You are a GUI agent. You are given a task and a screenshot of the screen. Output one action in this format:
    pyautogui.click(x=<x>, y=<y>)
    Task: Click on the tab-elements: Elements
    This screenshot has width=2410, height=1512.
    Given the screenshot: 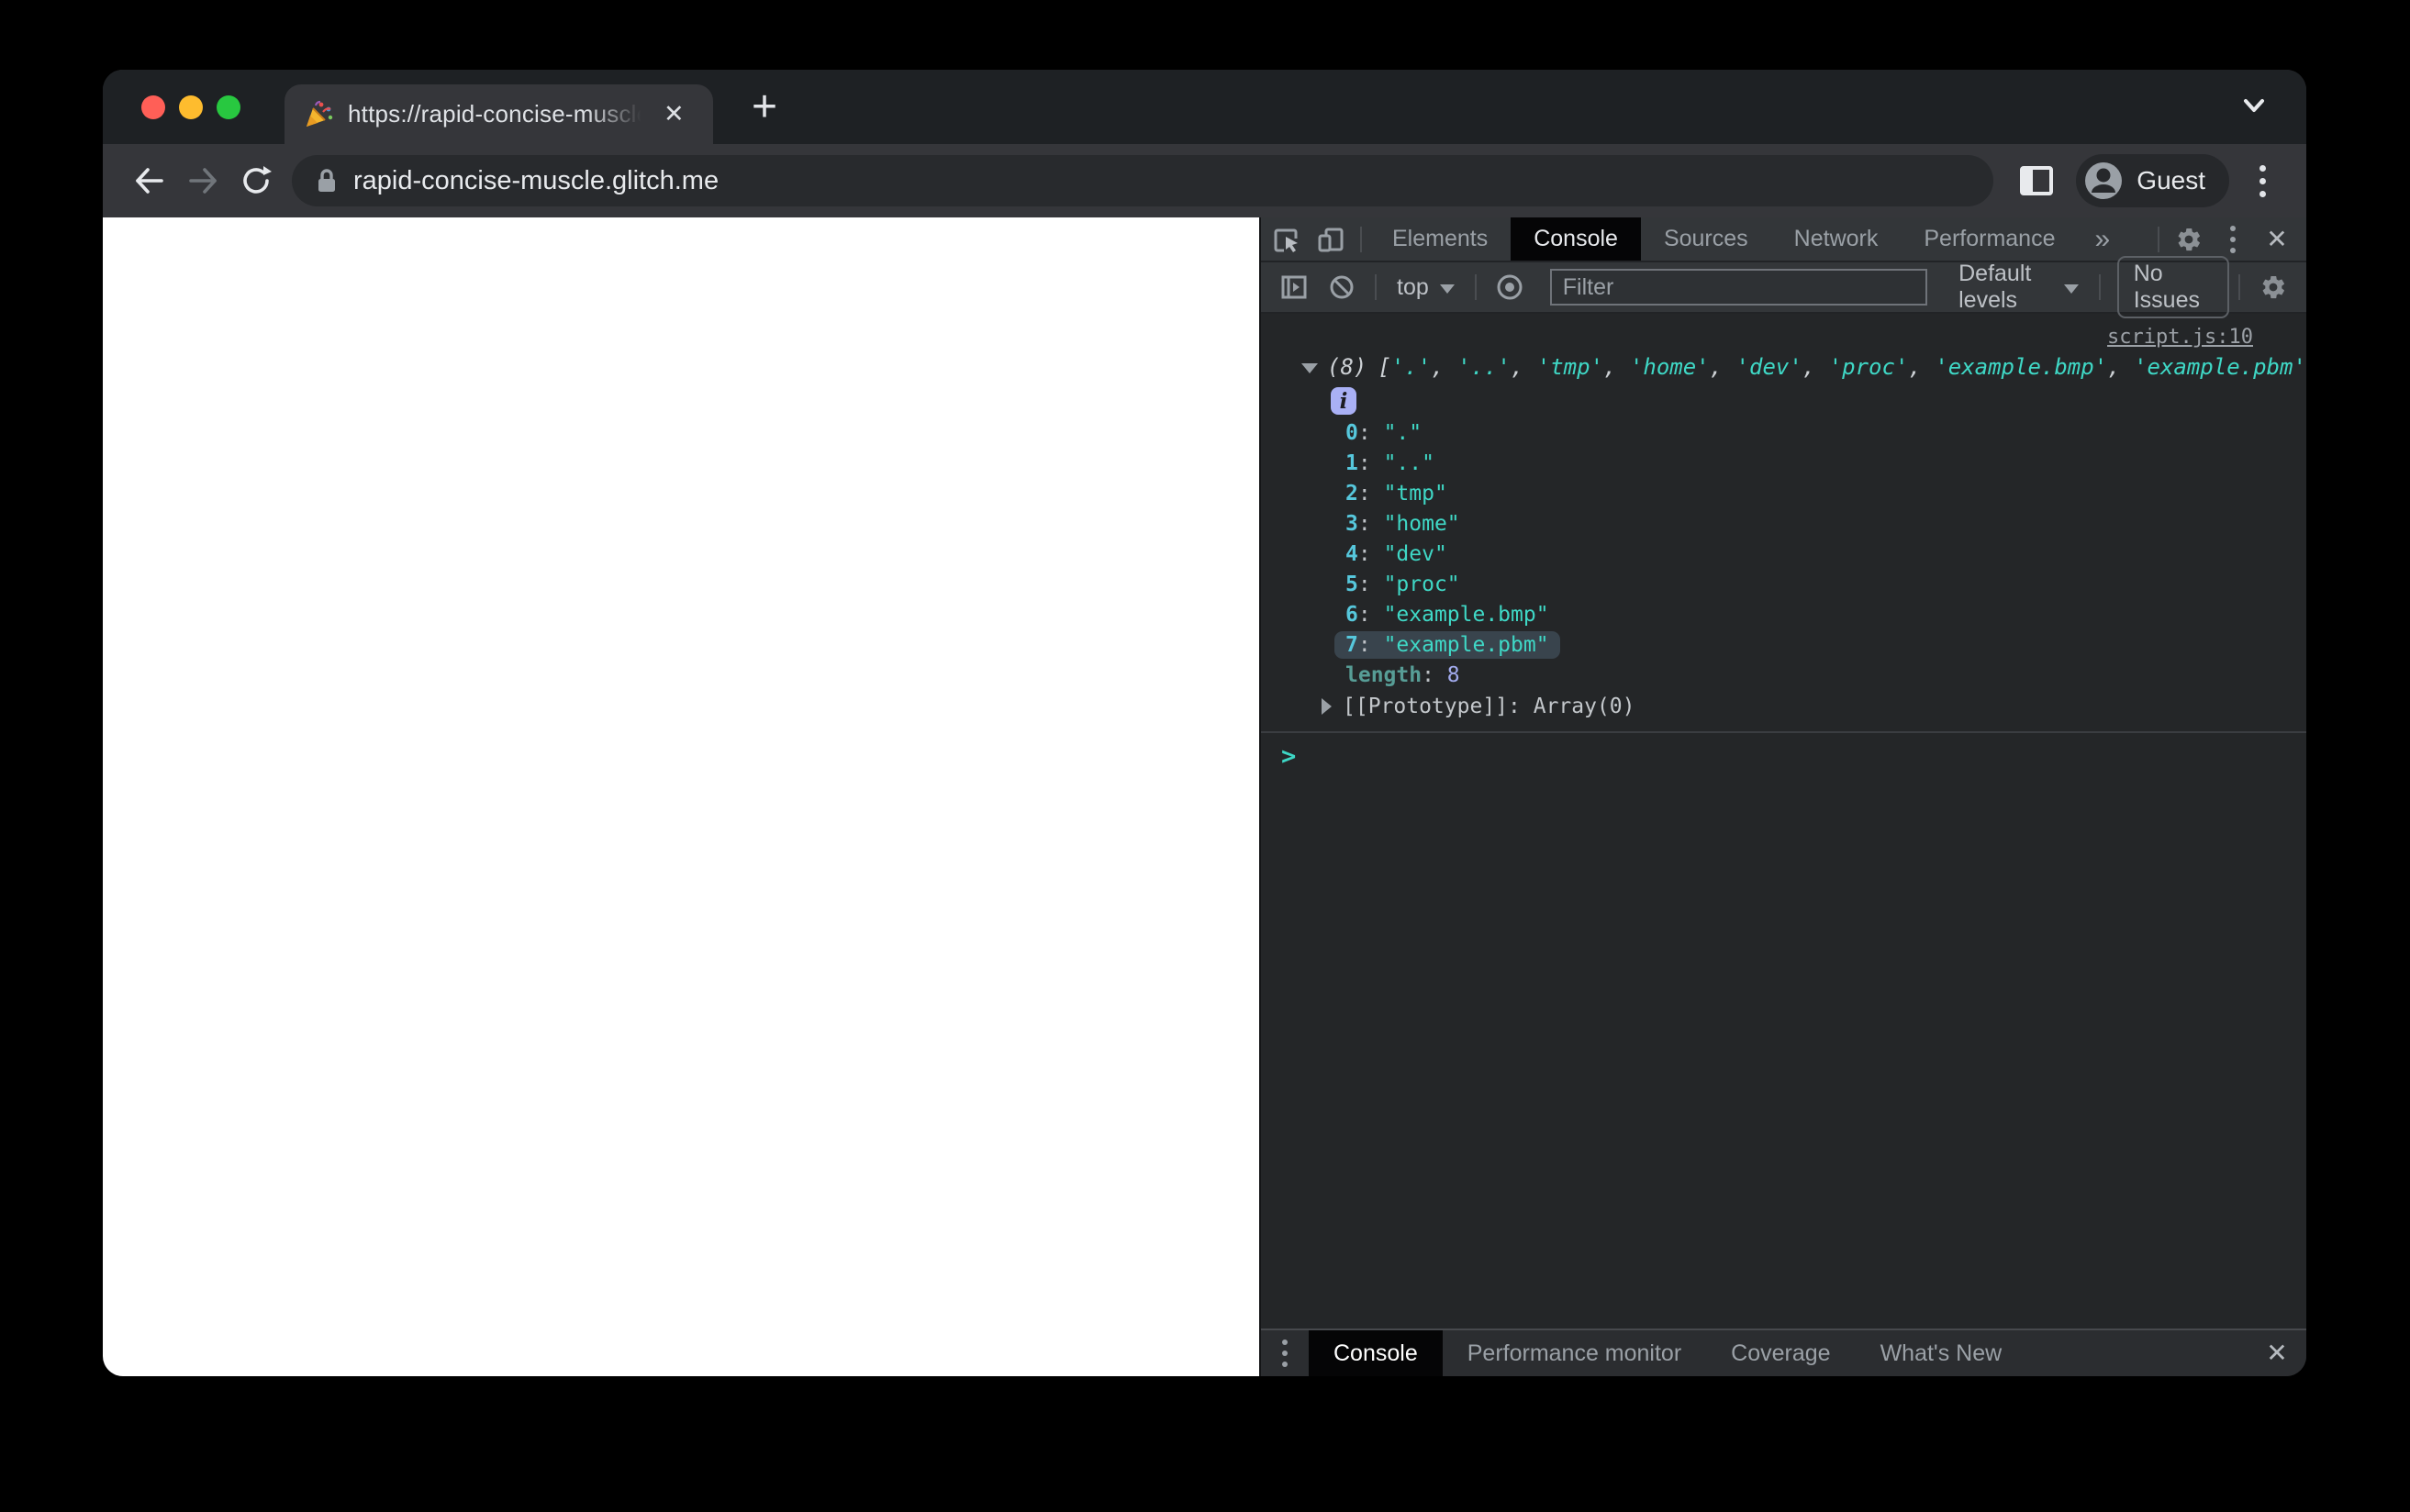 What is the action you would take?
    pyautogui.click(x=1440, y=239)
    